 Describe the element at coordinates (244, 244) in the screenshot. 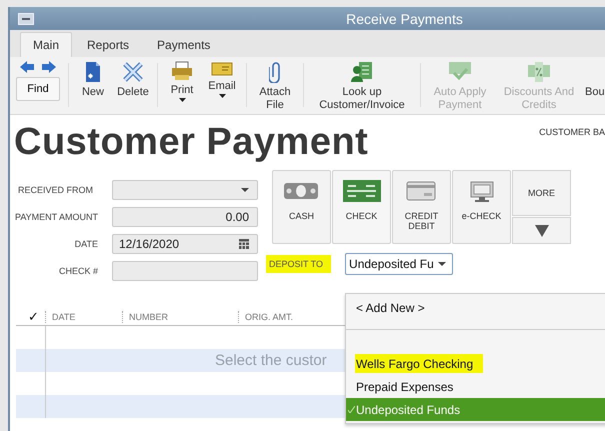

I see `calendar-icon` at that location.